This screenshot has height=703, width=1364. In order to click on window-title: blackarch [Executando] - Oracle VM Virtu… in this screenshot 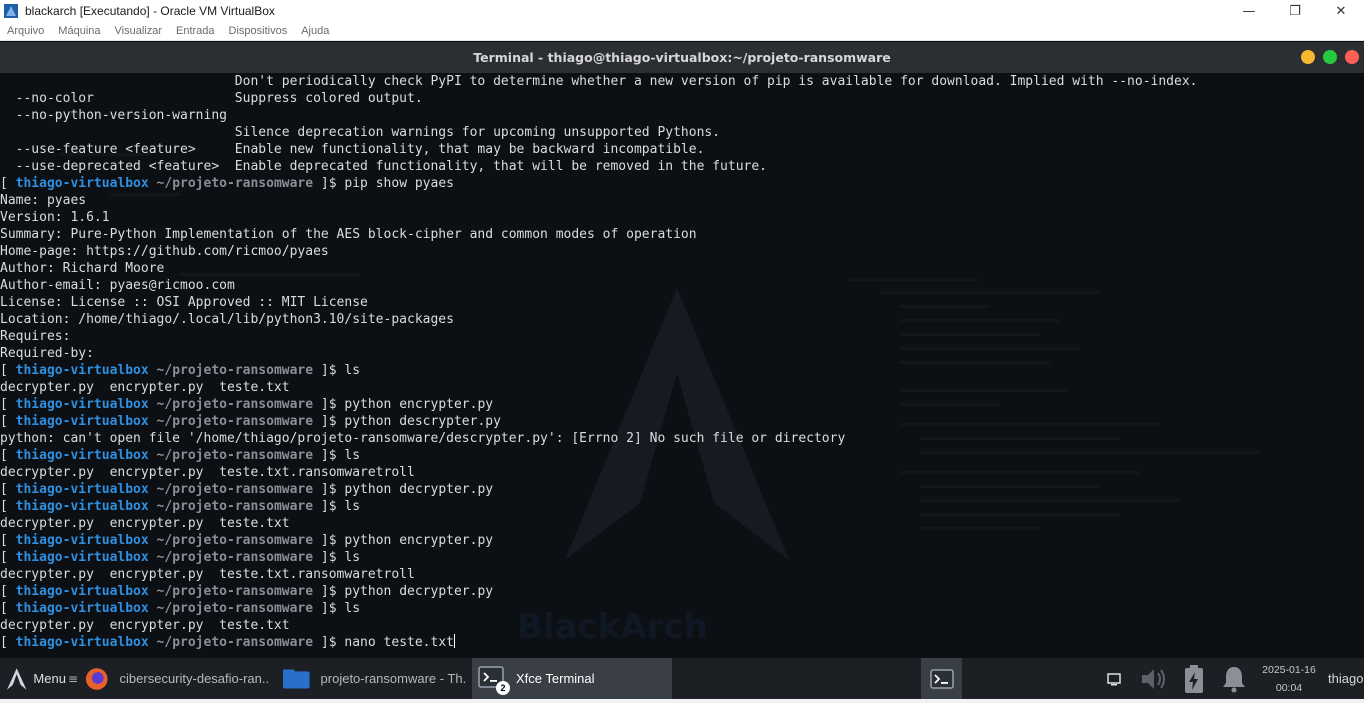, I will do `click(150, 11)`.